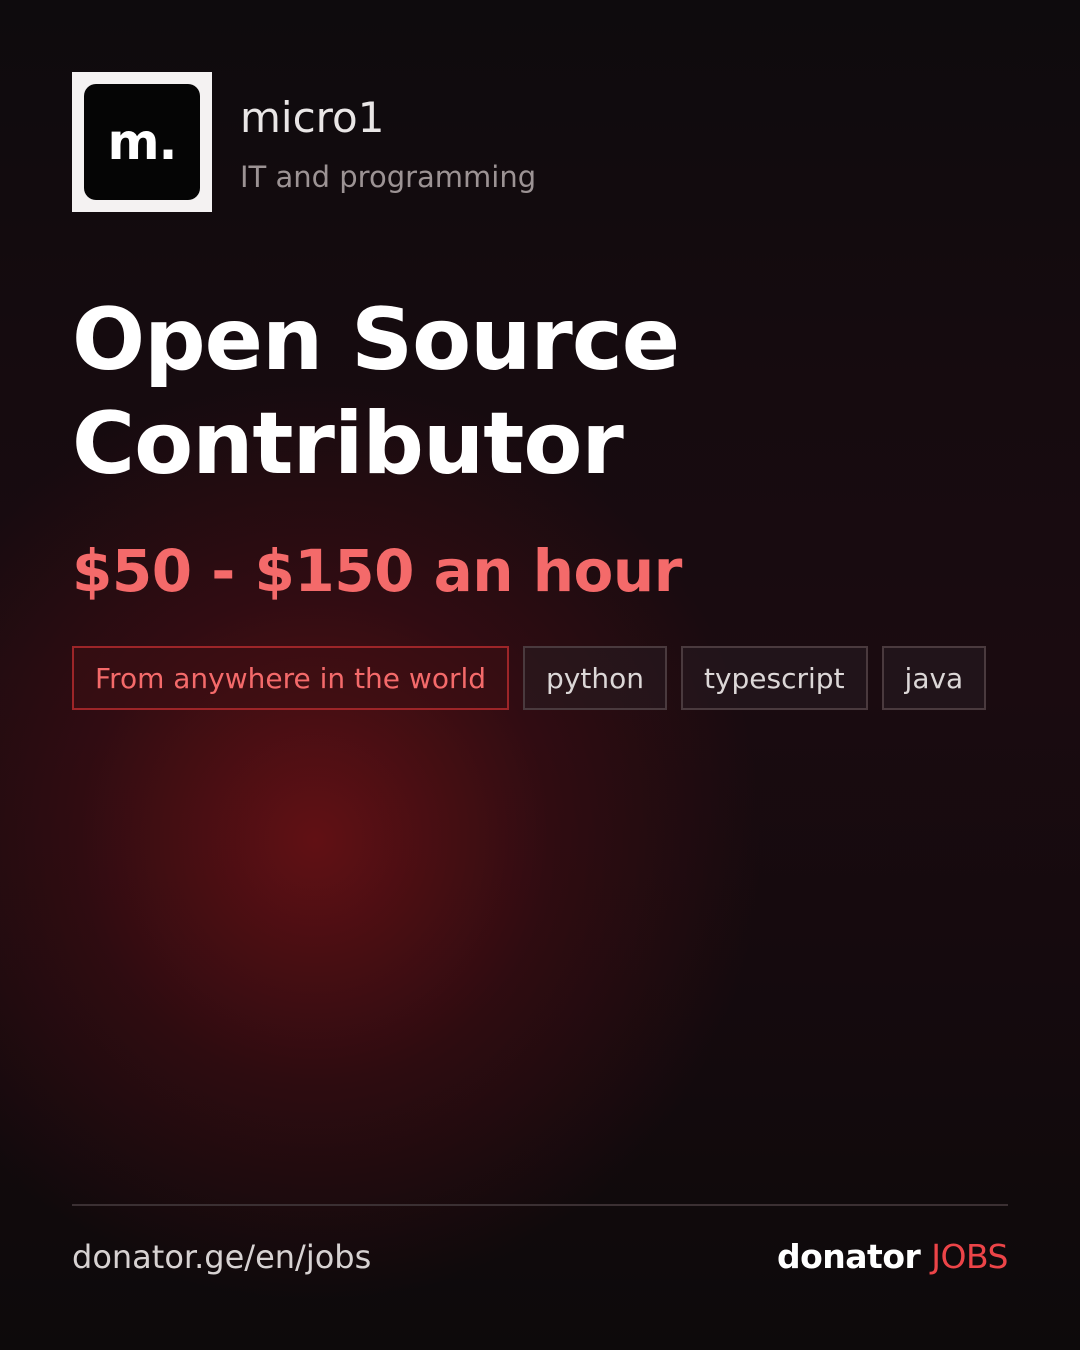 The height and width of the screenshot is (1350, 1080). Describe the element at coordinates (291, 678) in the screenshot. I see `location-tag: From anywhere in the world` at that location.